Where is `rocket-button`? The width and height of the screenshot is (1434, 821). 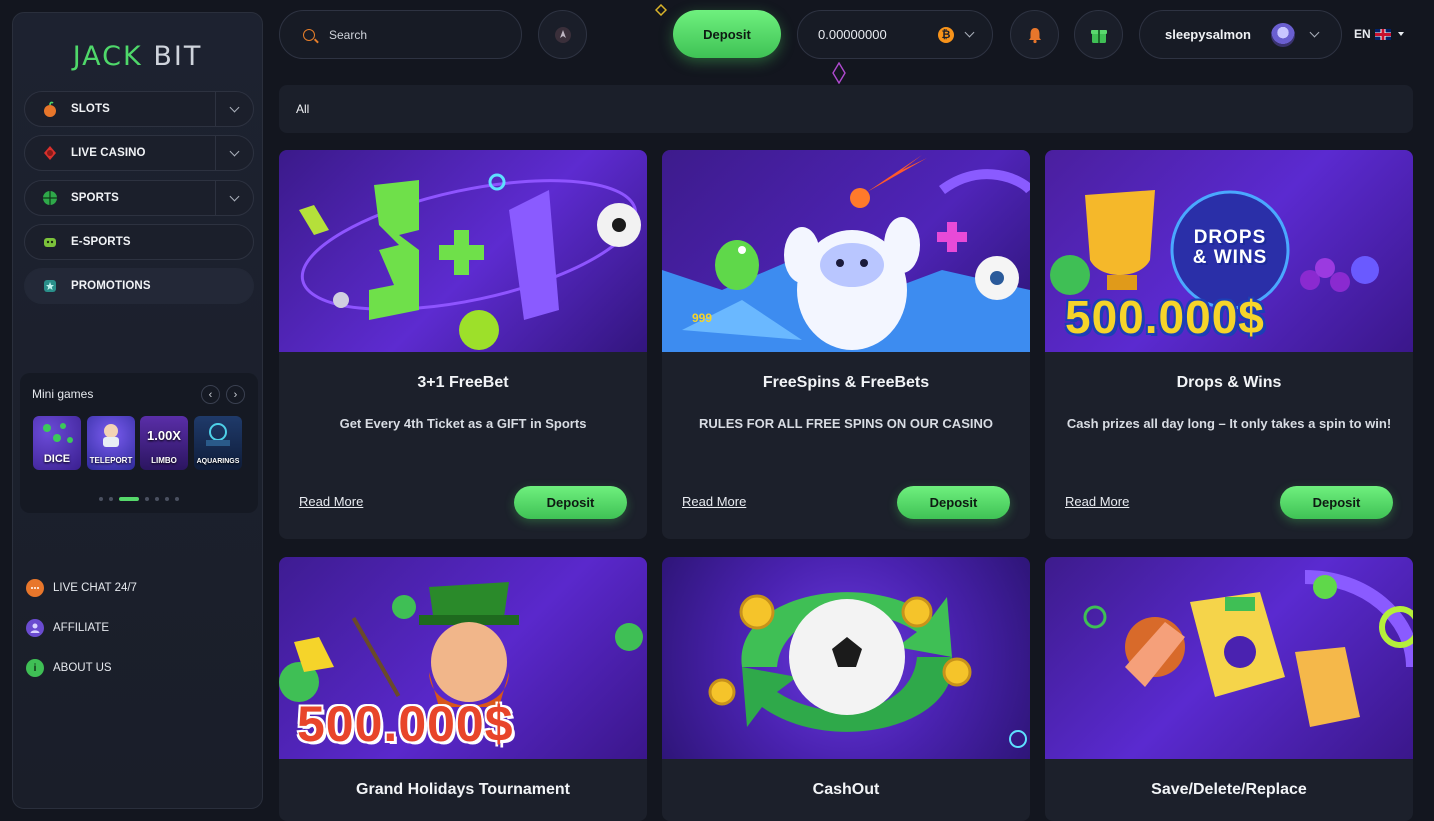 rocket-button is located at coordinates (562, 34).